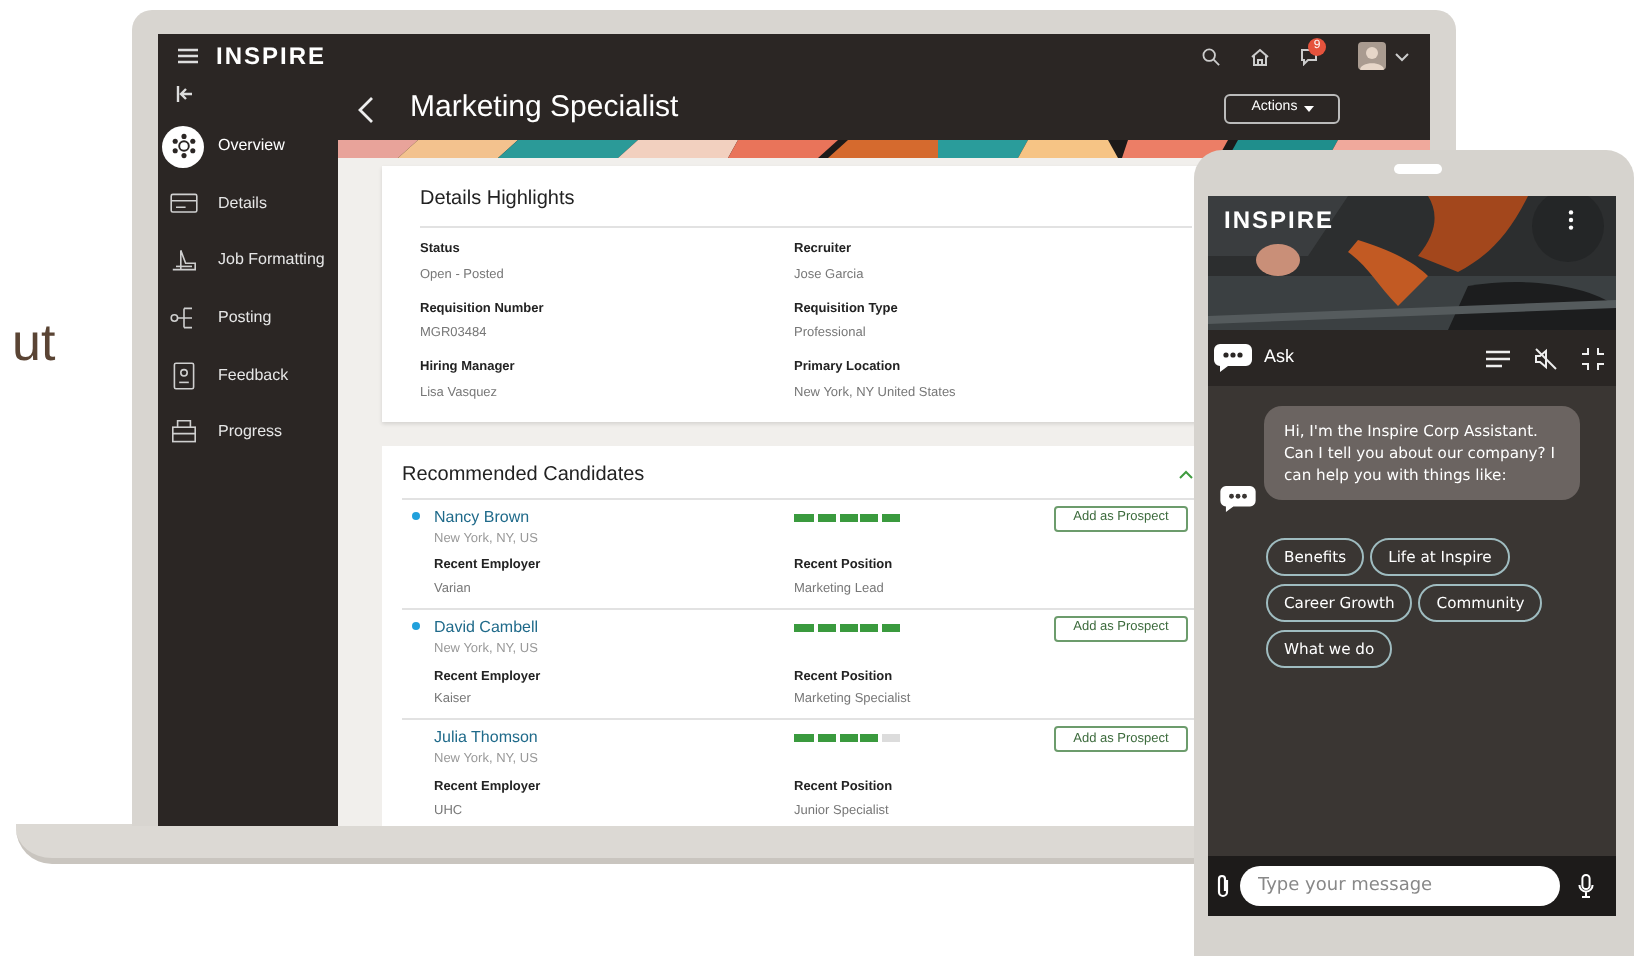 This screenshot has height=956, width=1650. I want to click on chevron-down-icon, so click(1402, 56).